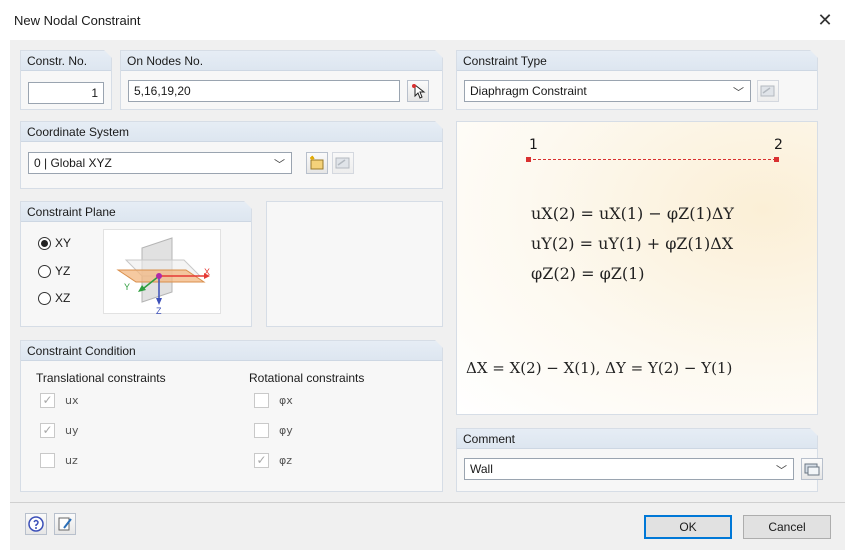  Describe the element at coordinates (54, 298) in the screenshot. I see `plane-xz-radio: XZ` at that location.